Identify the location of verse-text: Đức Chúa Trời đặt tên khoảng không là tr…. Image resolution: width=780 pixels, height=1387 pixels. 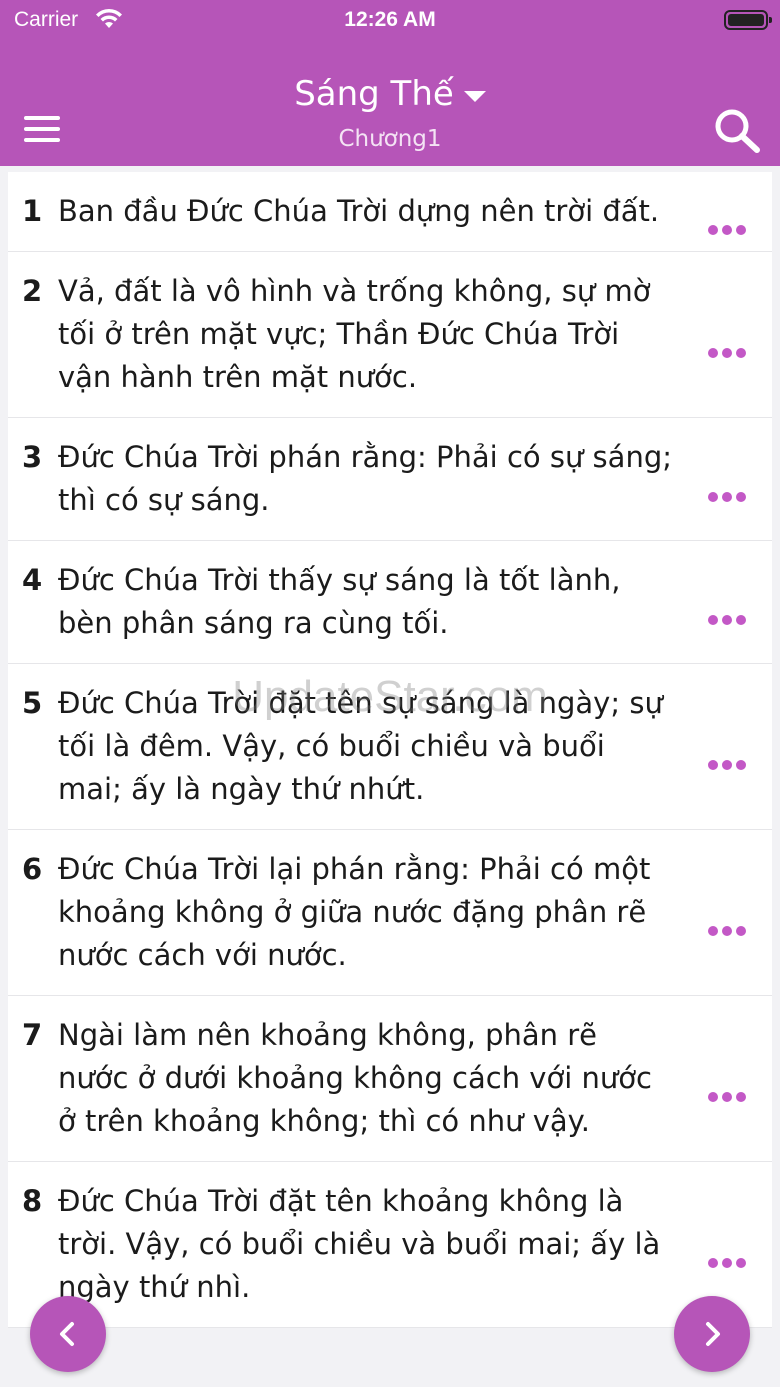
(359, 1244).